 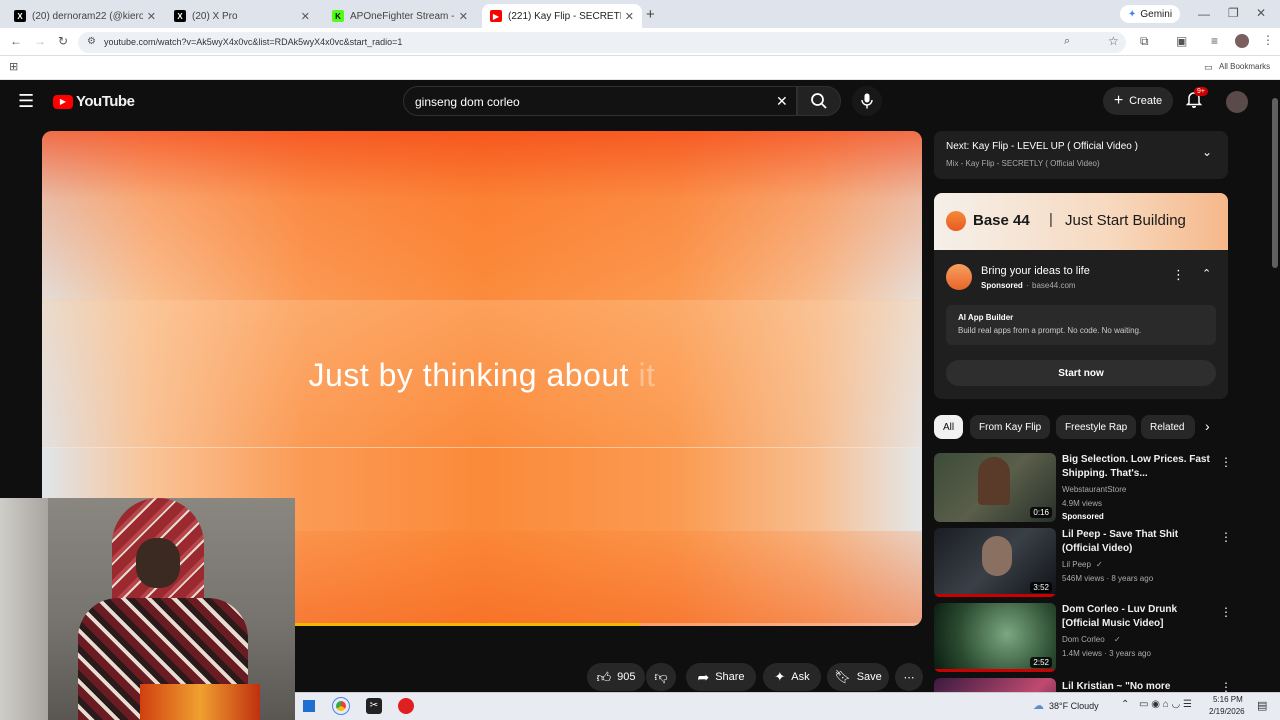 I want to click on video-thumbnail: 3:52, so click(x=995, y=562).